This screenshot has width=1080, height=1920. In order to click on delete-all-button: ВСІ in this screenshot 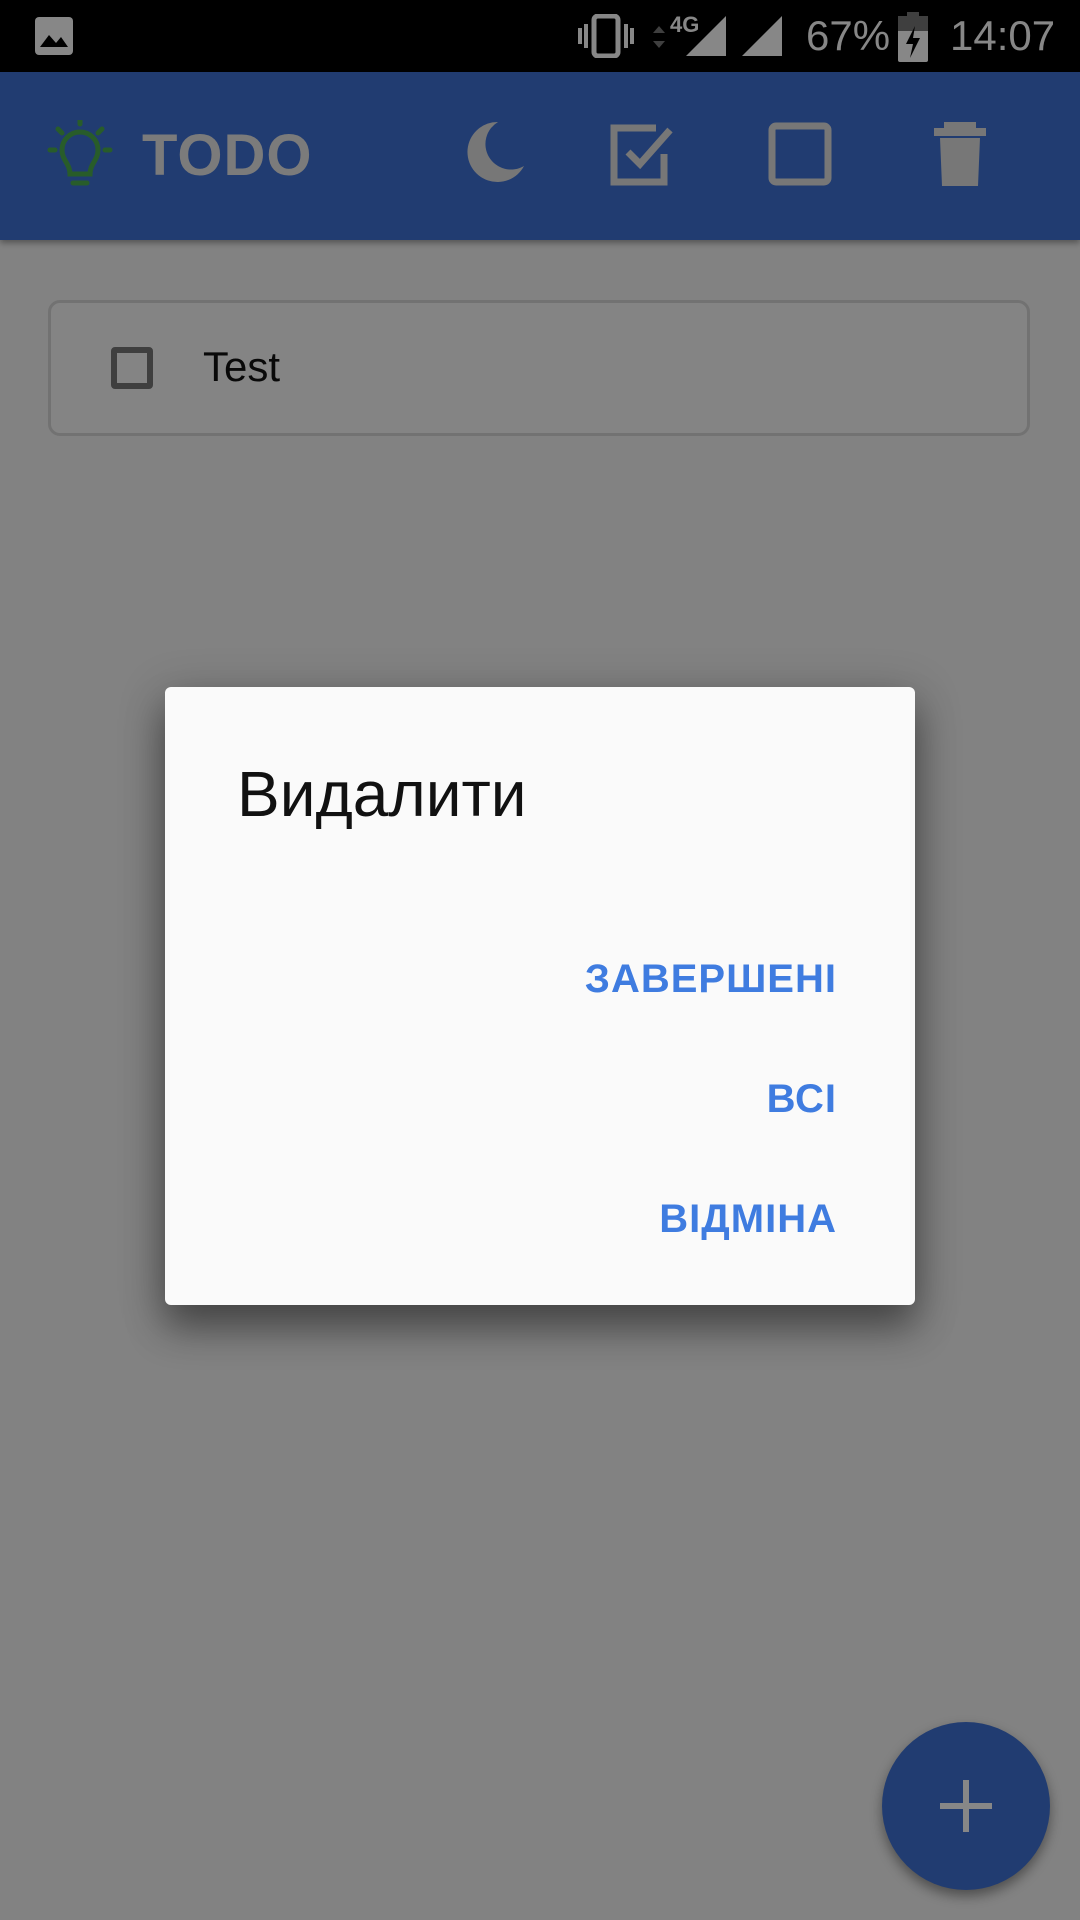, I will do `click(802, 1099)`.